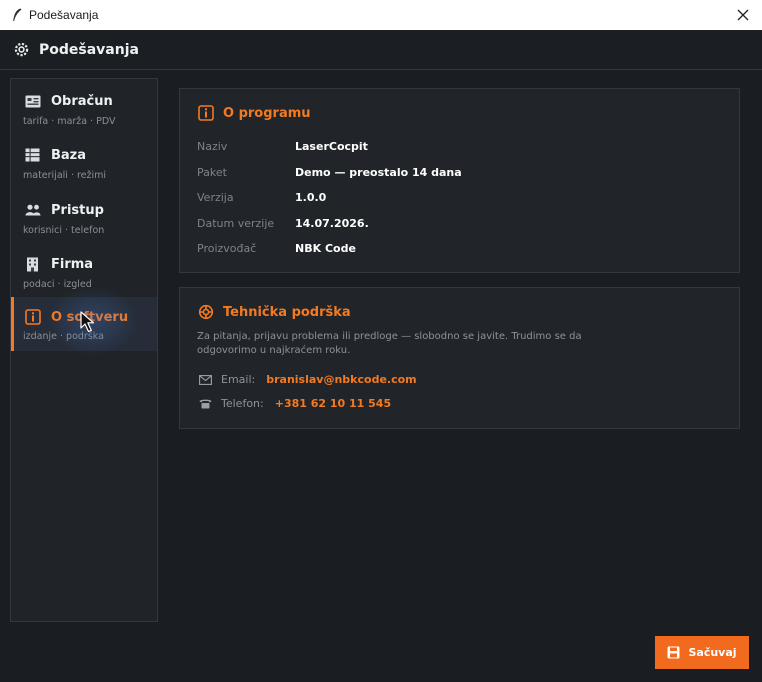  Describe the element at coordinates (32, 210) in the screenshot. I see `users-icon` at that location.